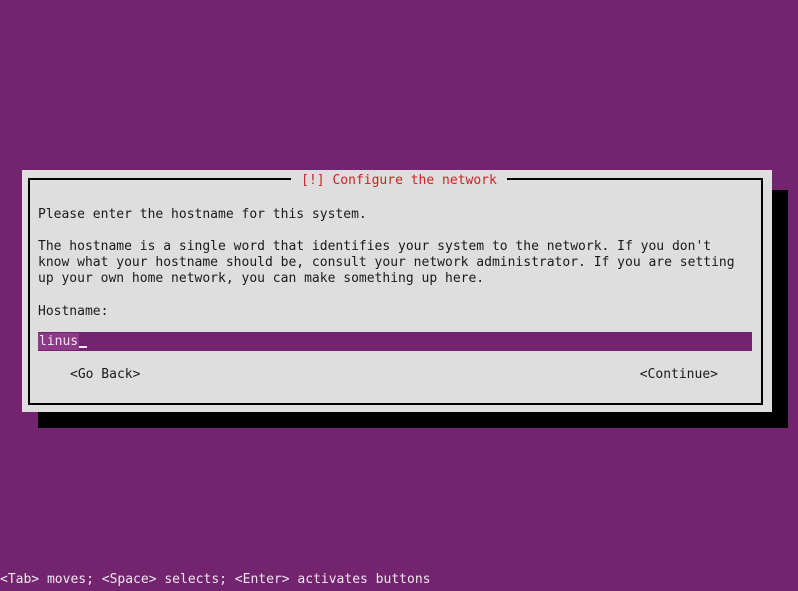 Image resolution: width=798 pixels, height=591 pixels. Describe the element at coordinates (396, 375) in the screenshot. I see `dialog-button-row: <Go Back> <Continue>` at that location.